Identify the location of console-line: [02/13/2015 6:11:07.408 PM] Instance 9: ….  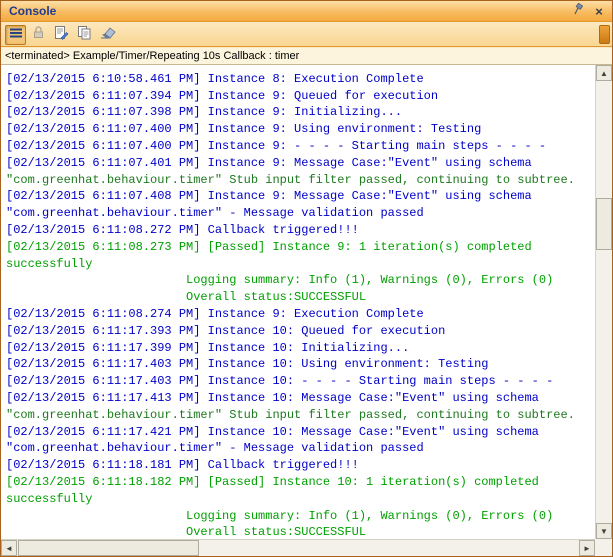
(269, 196).